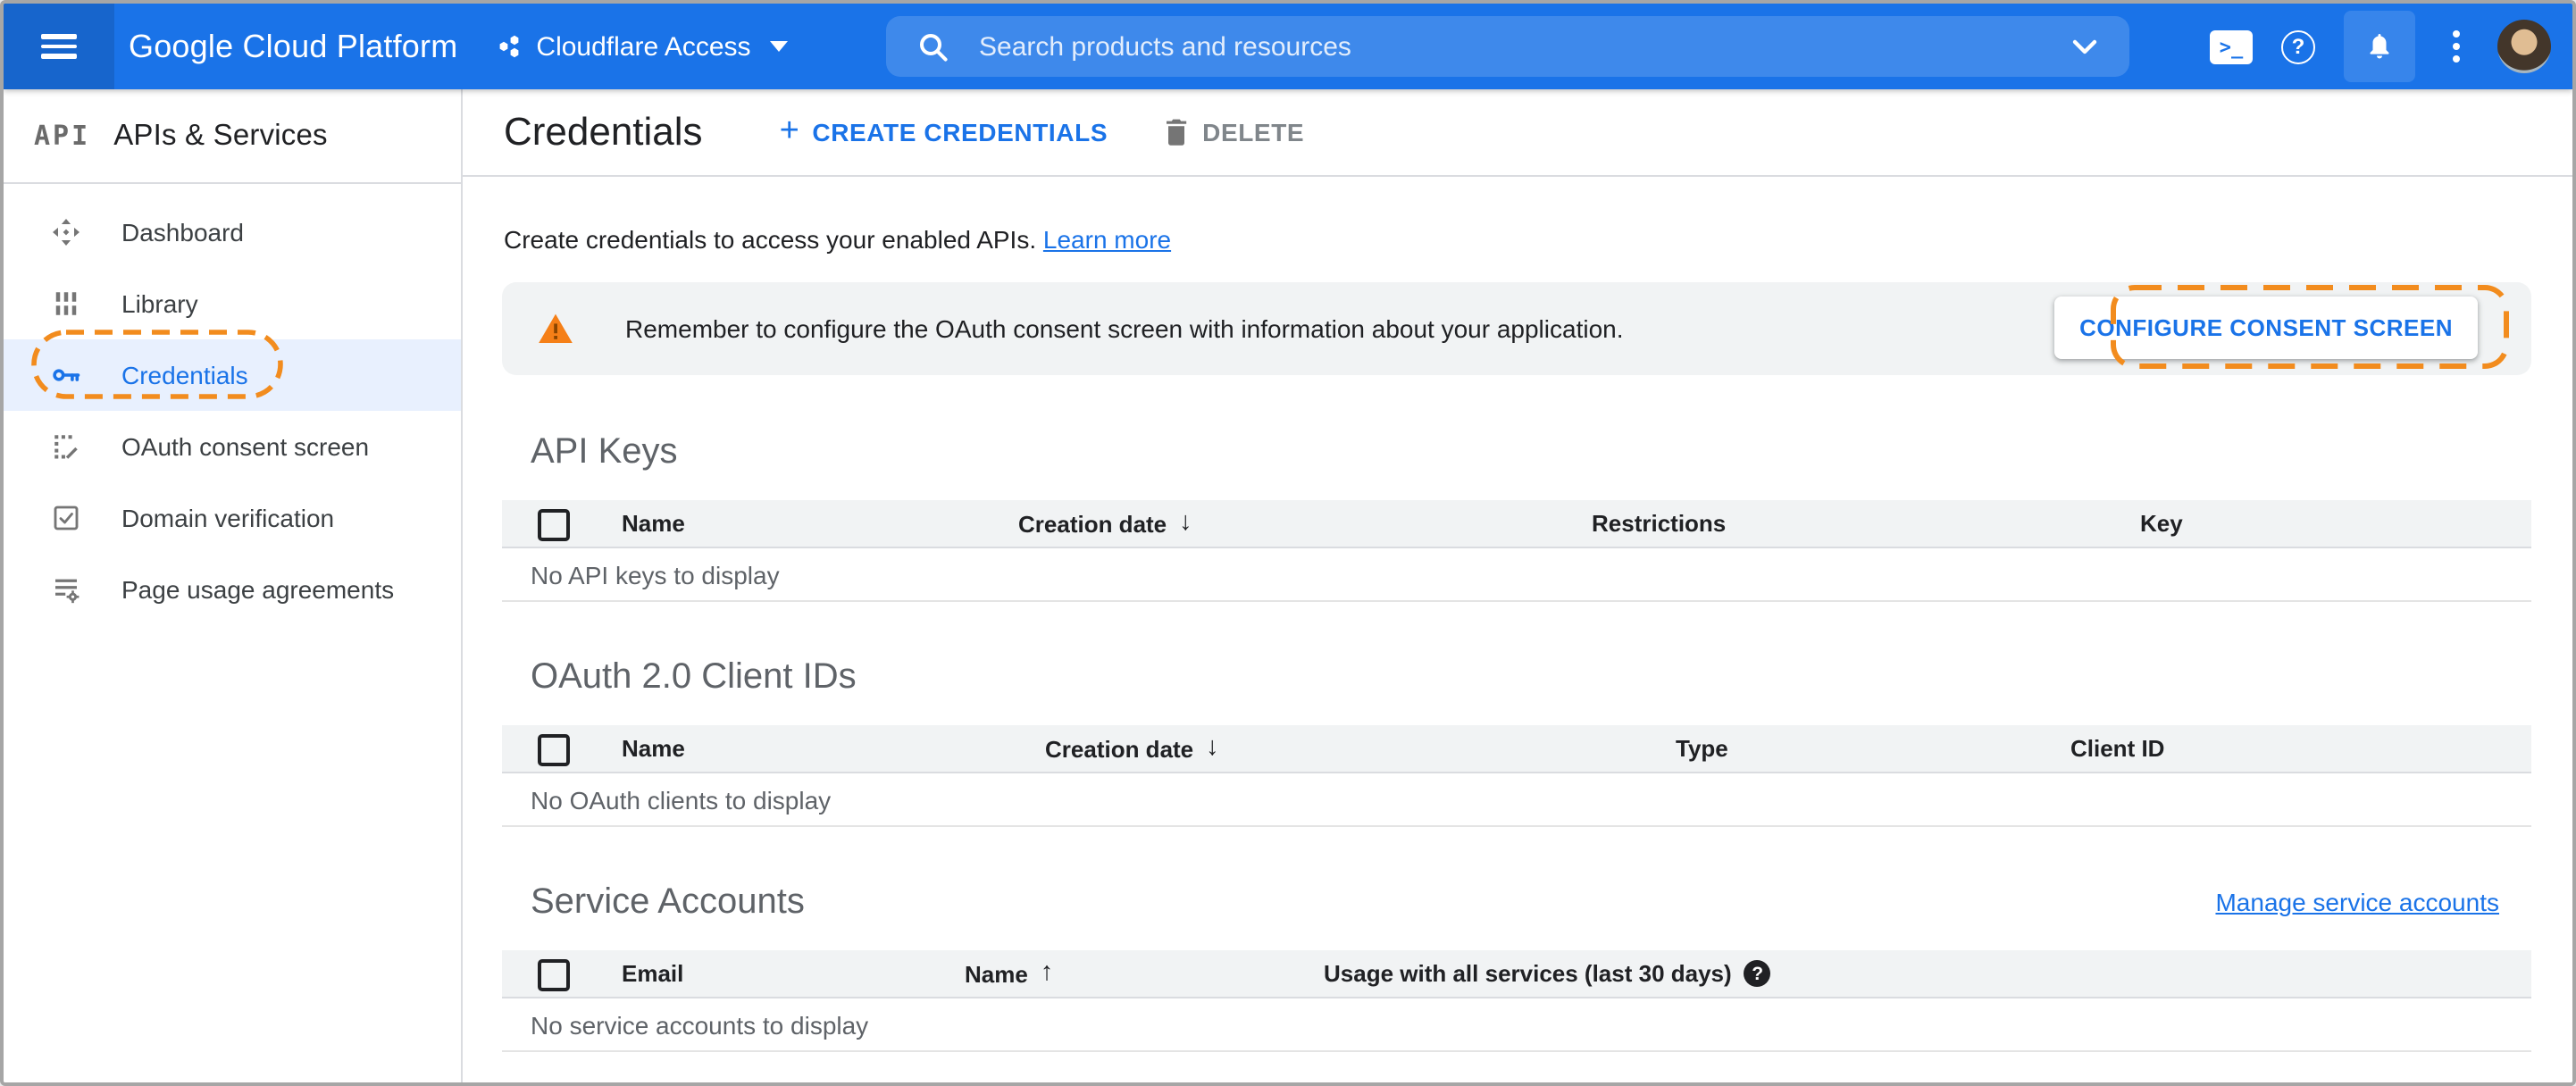 This screenshot has height=1086, width=2576. Describe the element at coordinates (2524, 46) in the screenshot. I see `user-avatar` at that location.